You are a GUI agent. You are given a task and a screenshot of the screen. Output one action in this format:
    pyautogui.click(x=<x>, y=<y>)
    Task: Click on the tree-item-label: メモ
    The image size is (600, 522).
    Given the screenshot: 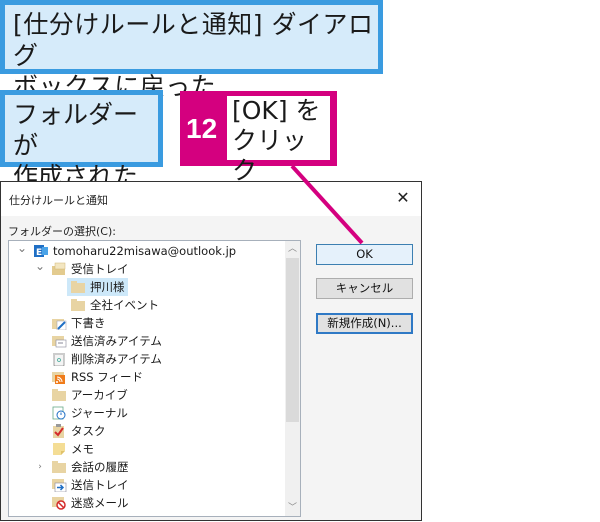 What is the action you would take?
    pyautogui.click(x=82, y=449)
    